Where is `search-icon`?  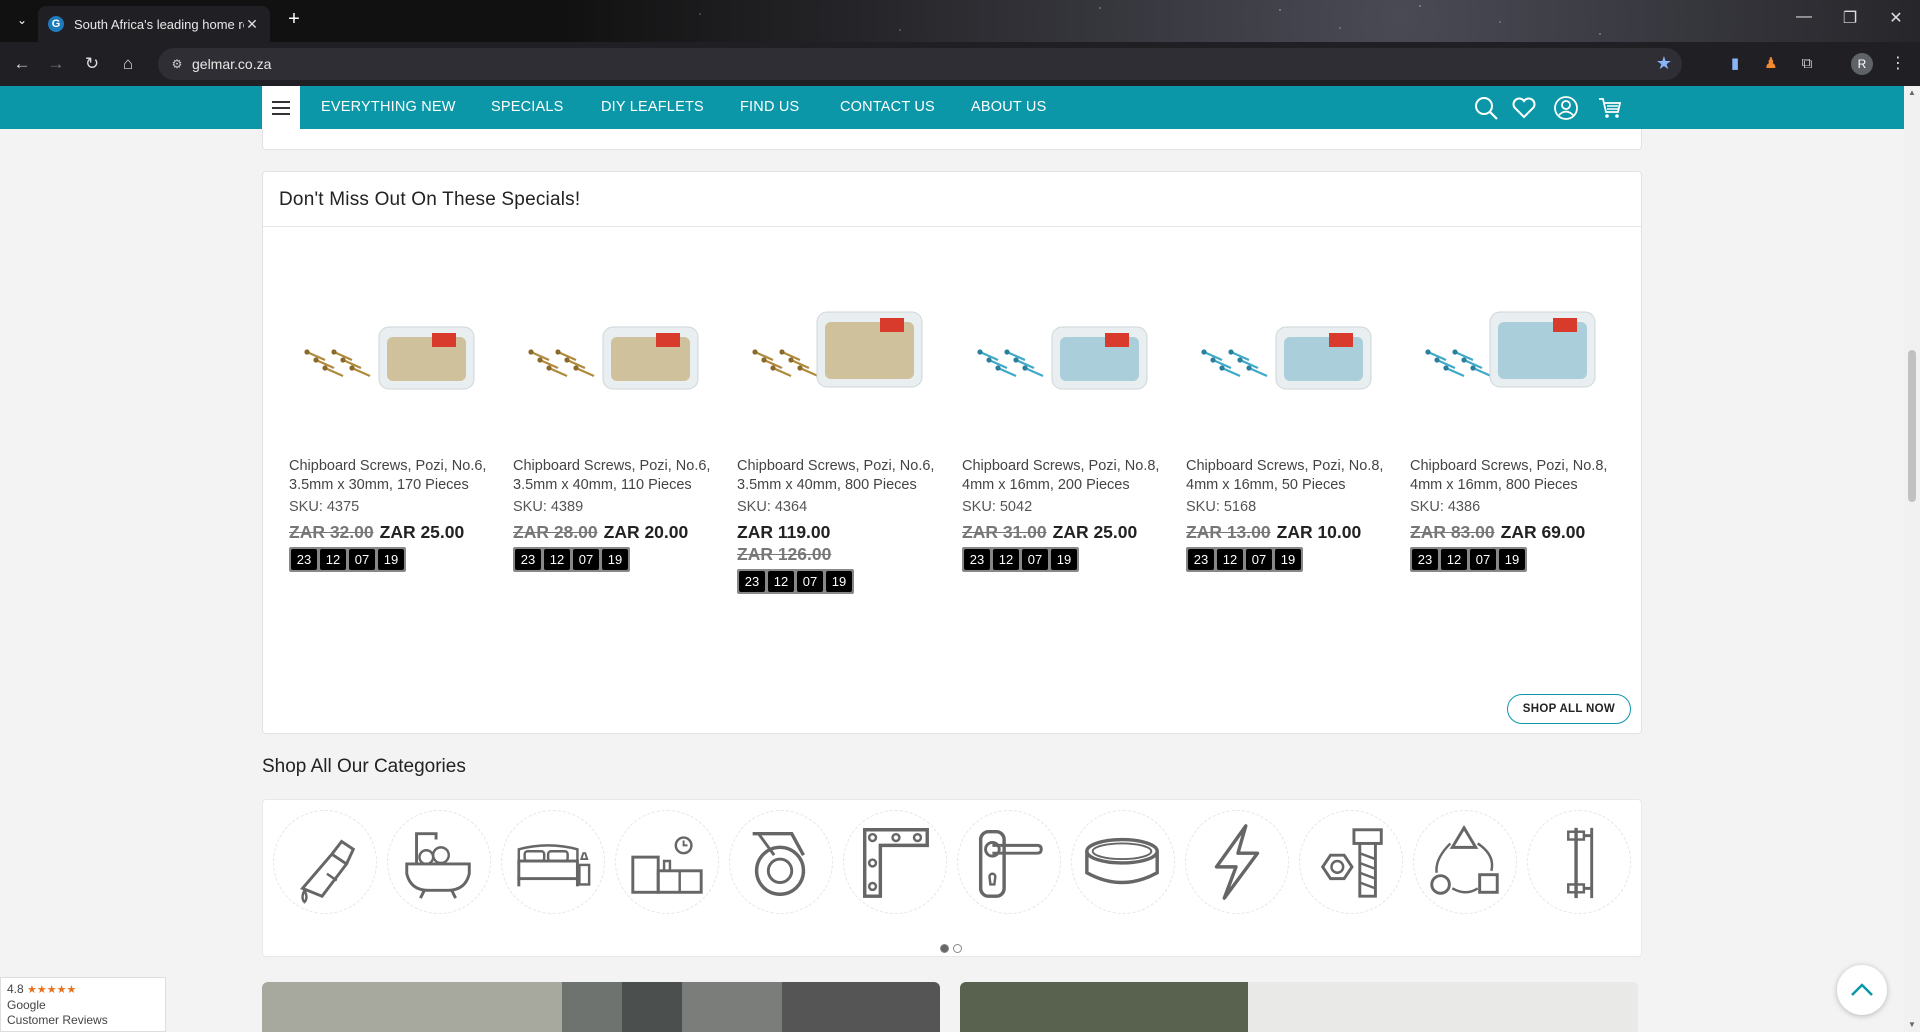 search-icon is located at coordinates (1486, 108).